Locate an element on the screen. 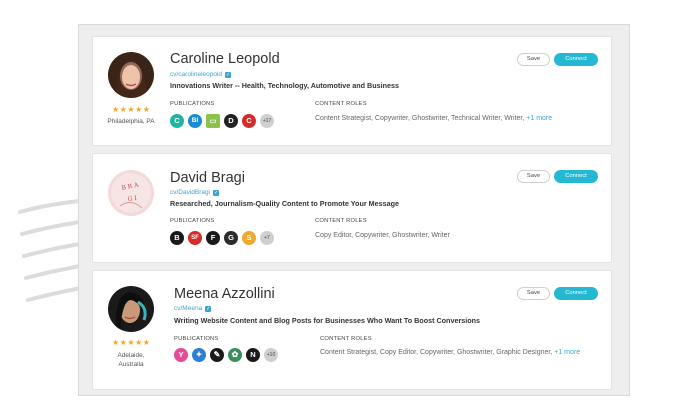 The image size is (688, 416). profile-name: Meena Azzollini is located at coordinates (224, 294).